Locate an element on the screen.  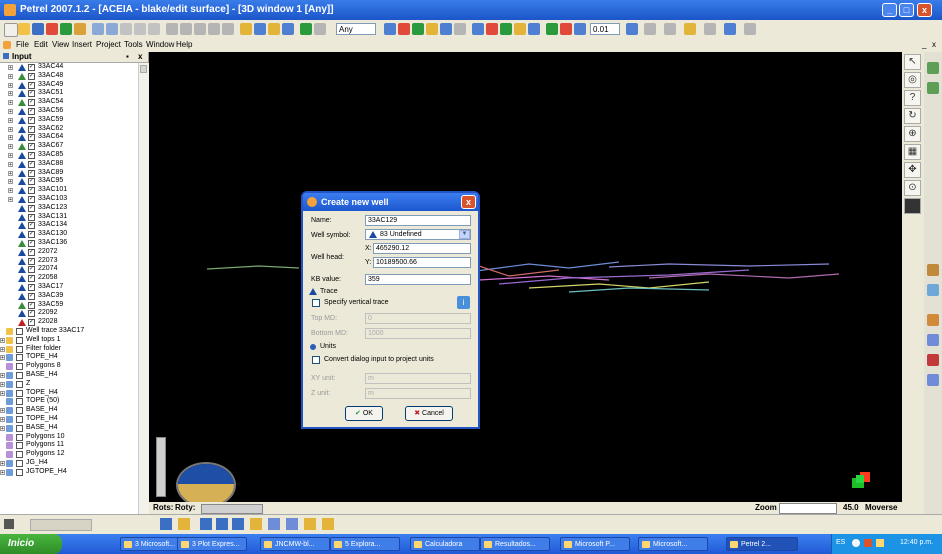
status-tools is located at coordinates (61, 525).